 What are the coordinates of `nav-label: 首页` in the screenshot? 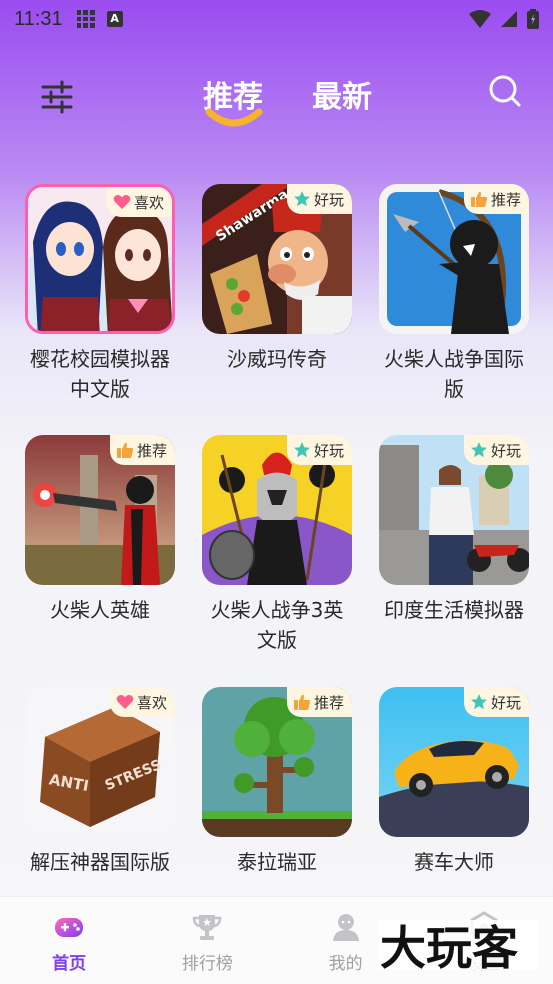 It's located at (69, 964).